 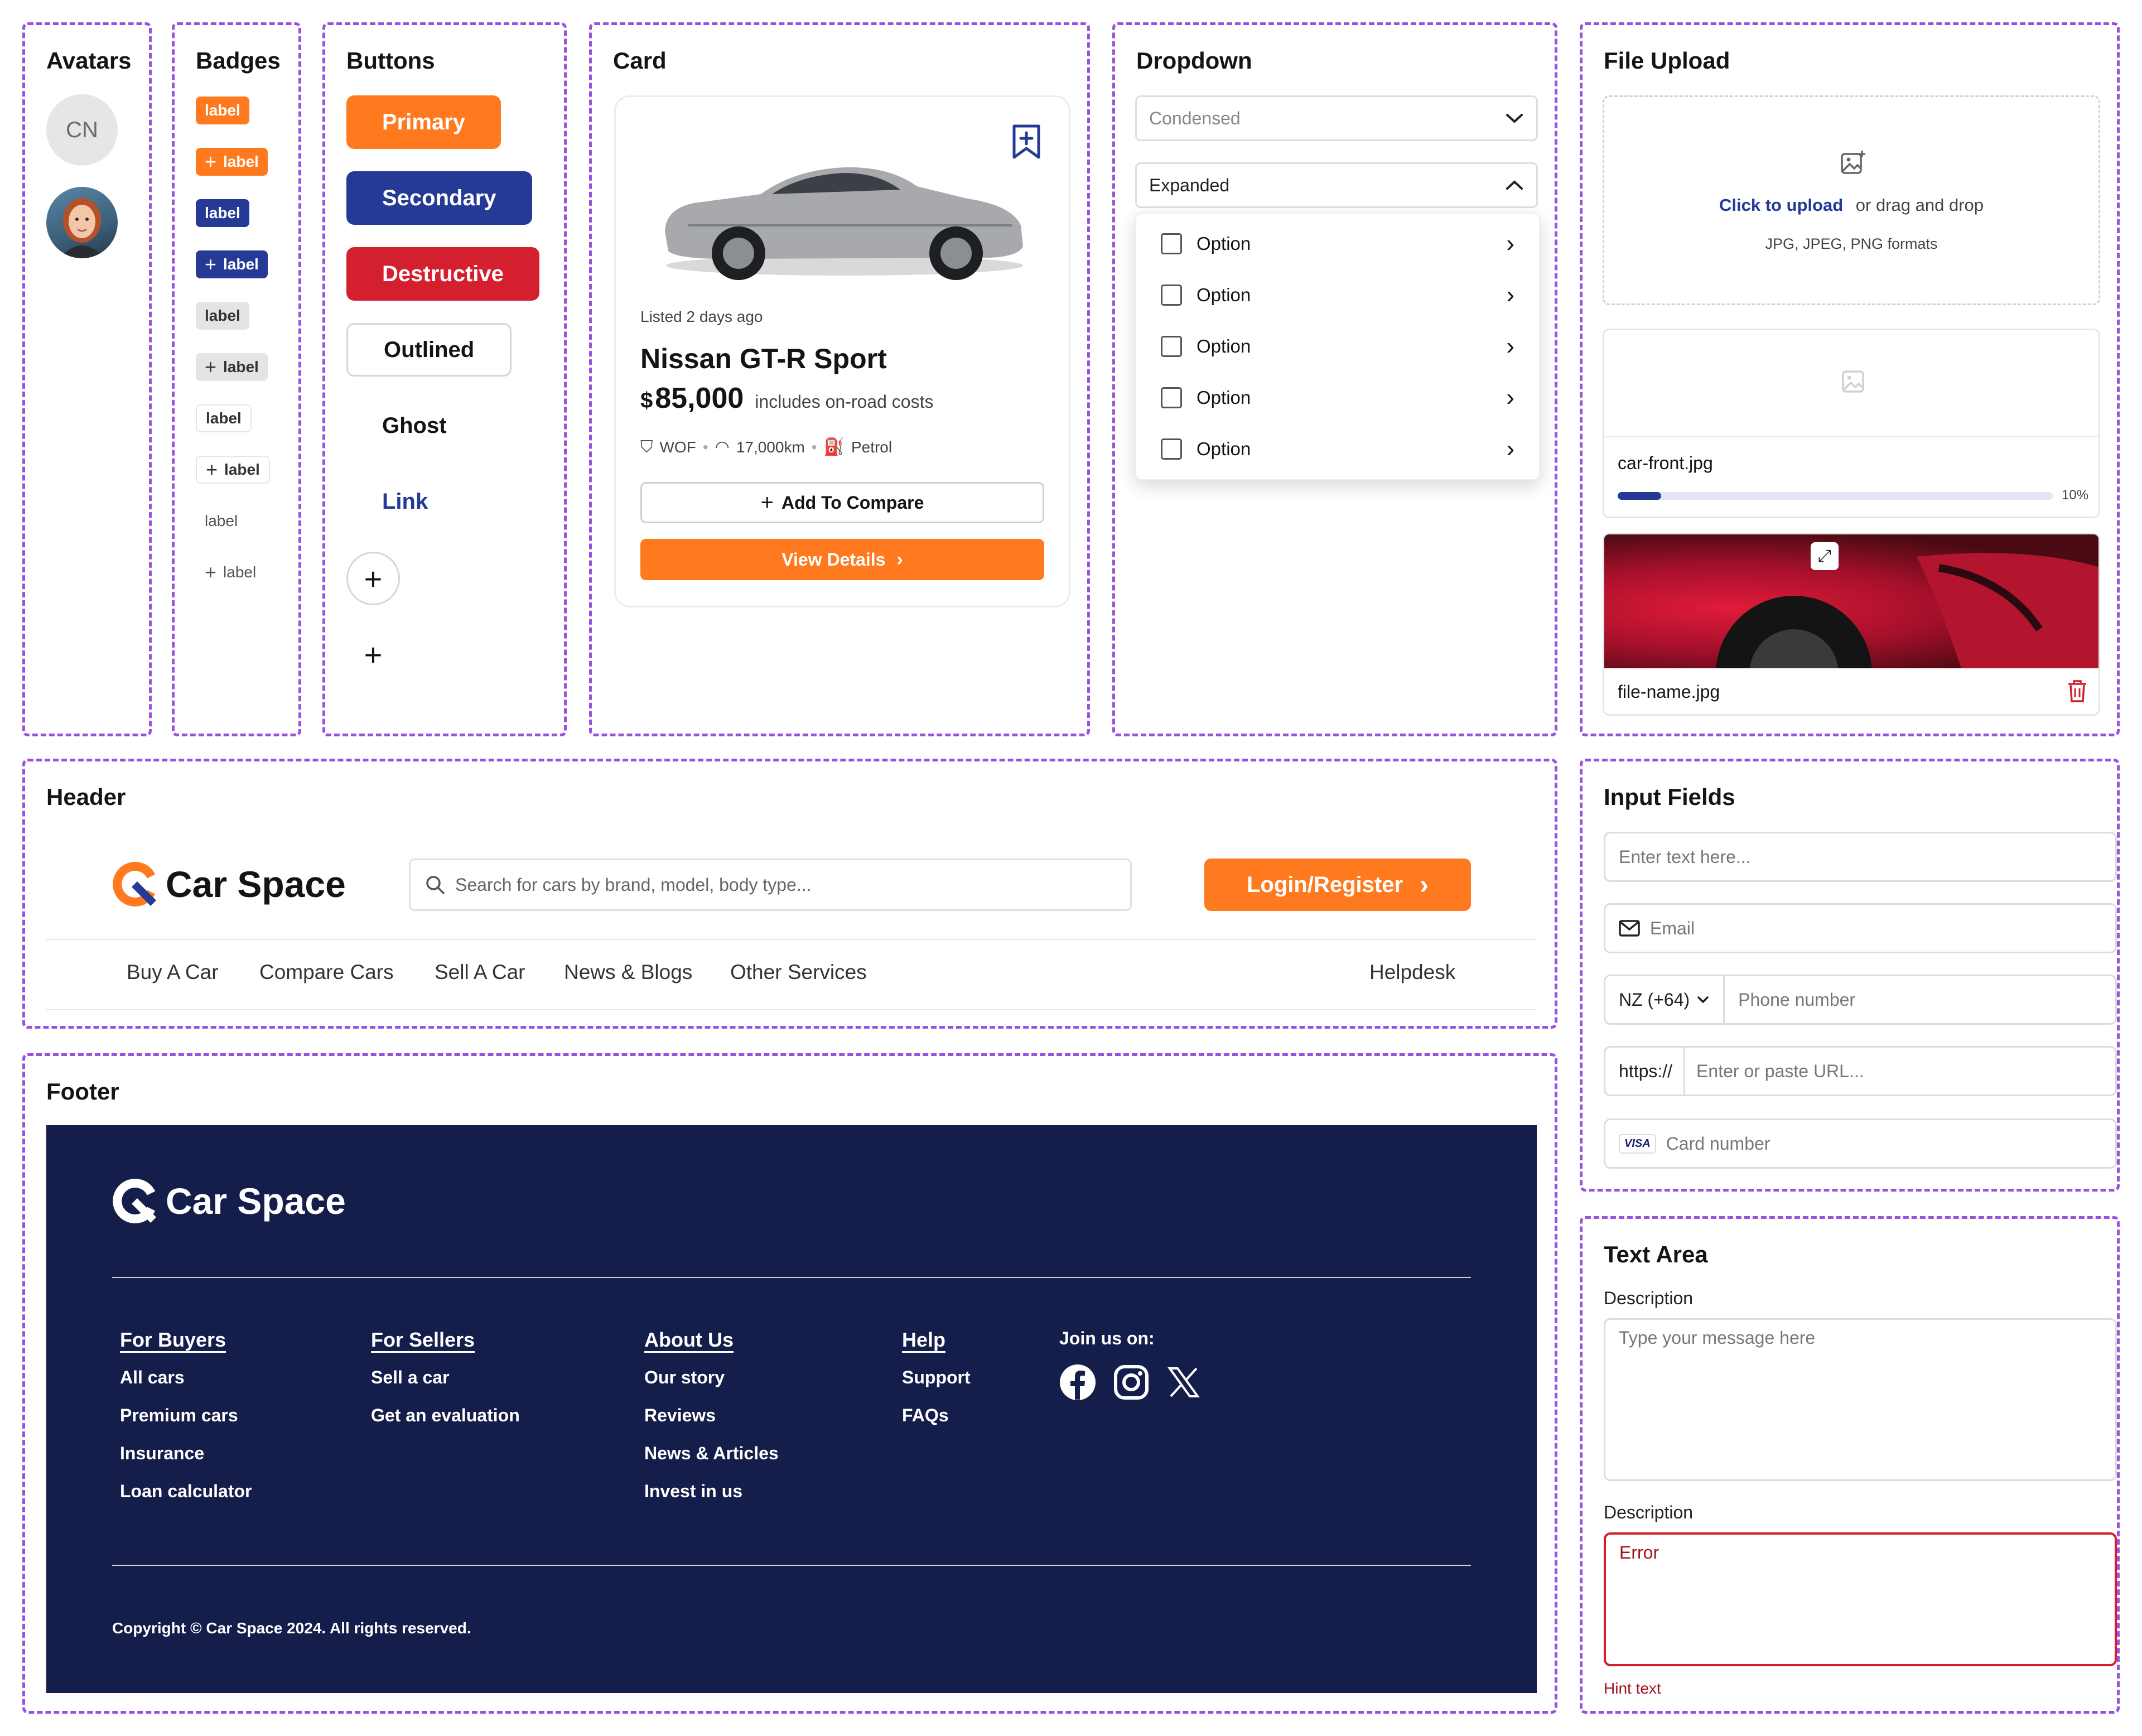 I want to click on expand-icon: ⤢, so click(x=1825, y=556).